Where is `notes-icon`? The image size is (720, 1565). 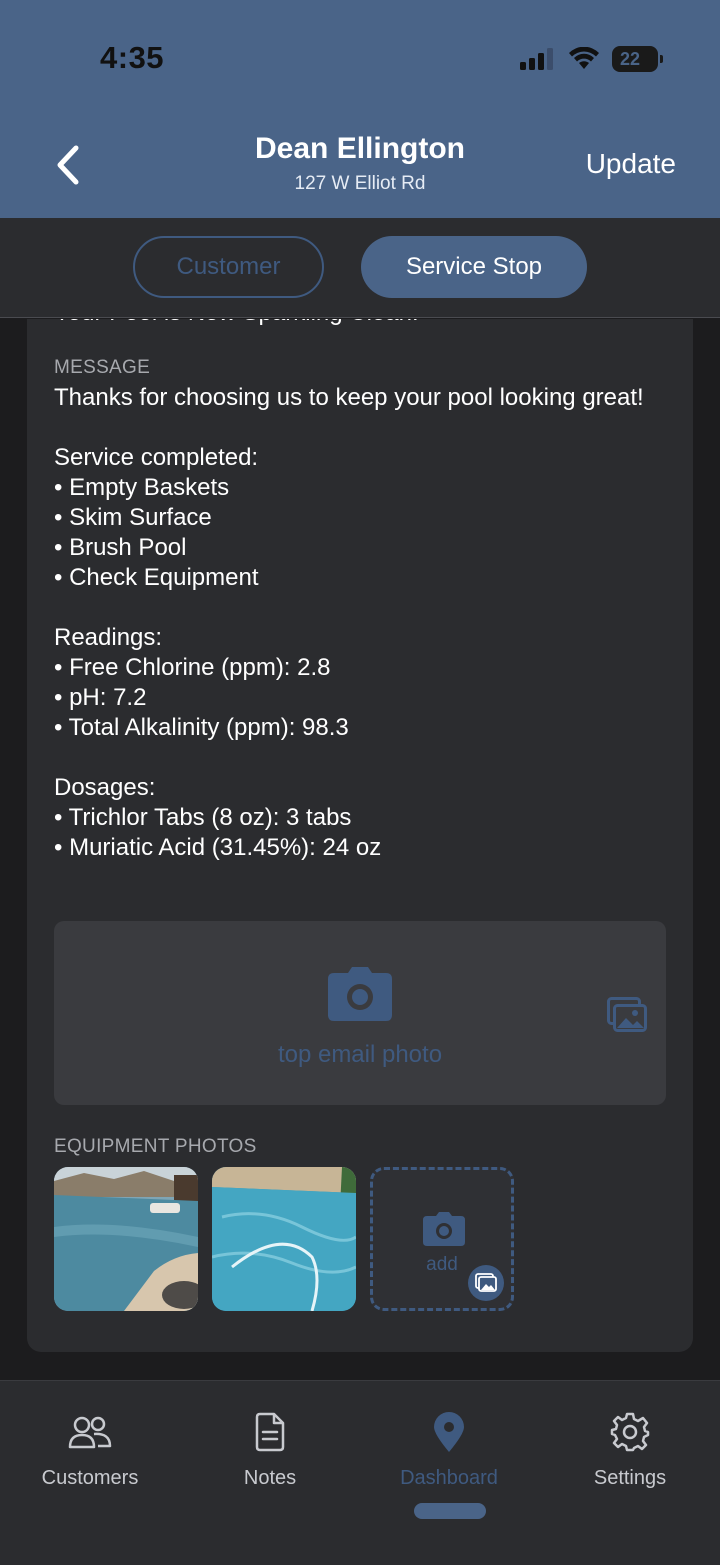
notes-icon is located at coordinates (270, 1432).